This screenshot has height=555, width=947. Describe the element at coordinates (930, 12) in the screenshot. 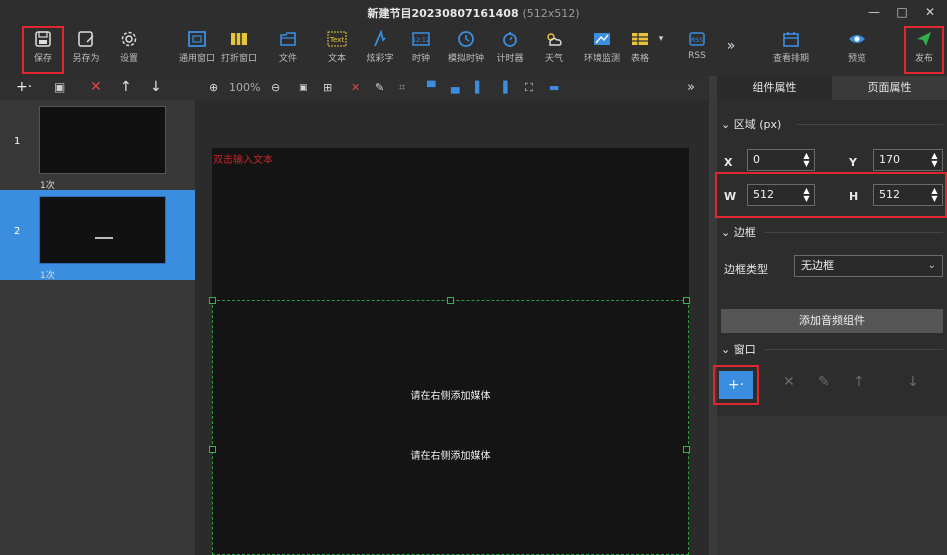

I see `close-button: ✕` at that location.